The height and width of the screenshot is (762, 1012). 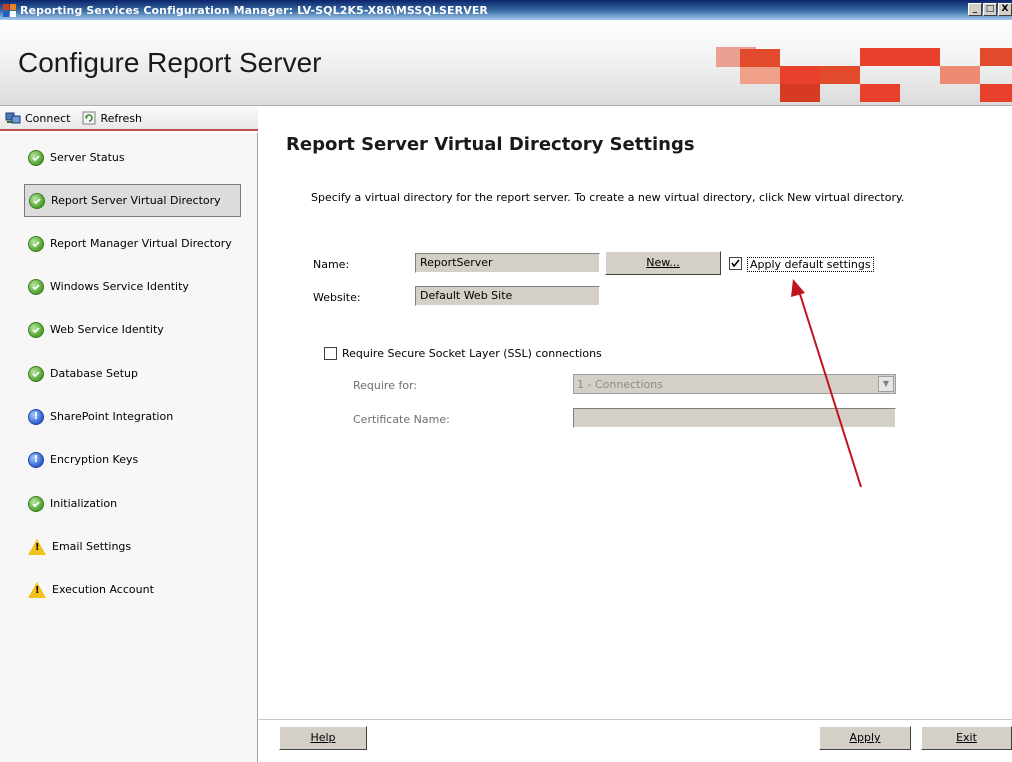 What do you see at coordinates (506, 63) in the screenshot?
I see `header-banner: Configure Report Server` at bounding box center [506, 63].